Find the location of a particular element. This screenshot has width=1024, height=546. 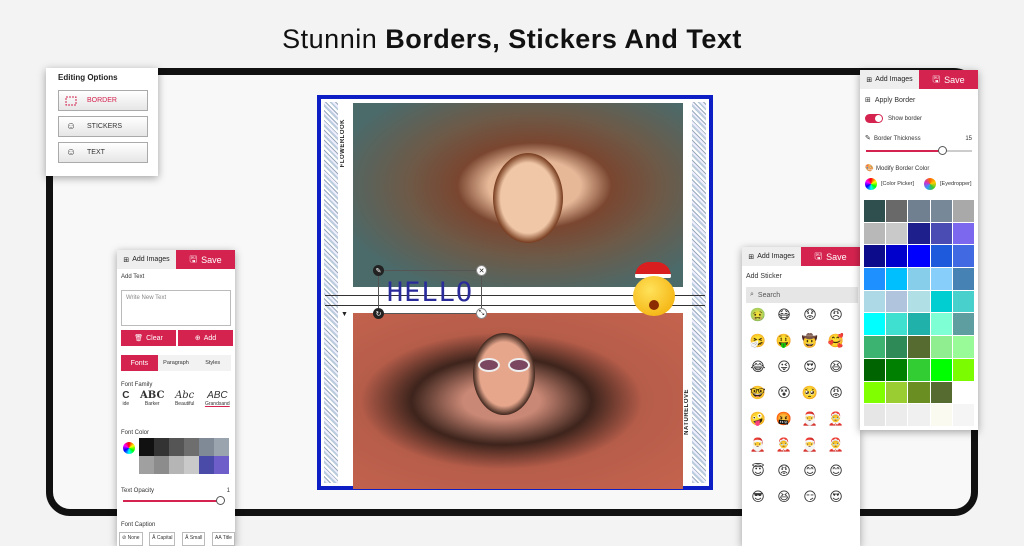

clear-button: 🗑 Clear is located at coordinates (148, 338).